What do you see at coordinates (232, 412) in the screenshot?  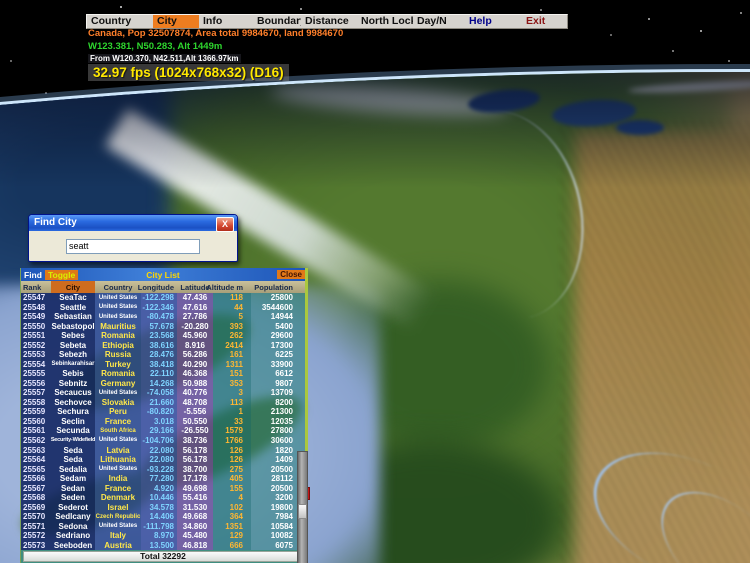 I see `cell-alt: 1` at bounding box center [232, 412].